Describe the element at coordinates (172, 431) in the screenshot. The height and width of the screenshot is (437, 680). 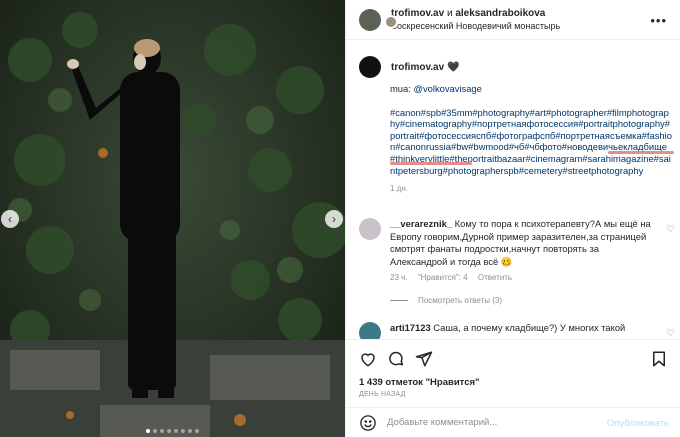
I see `carousel-dots` at that location.